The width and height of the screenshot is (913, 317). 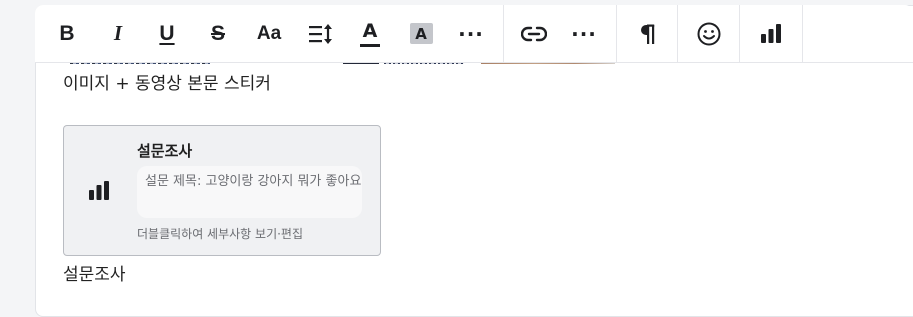 I want to click on poll-button, so click(x=771, y=33).